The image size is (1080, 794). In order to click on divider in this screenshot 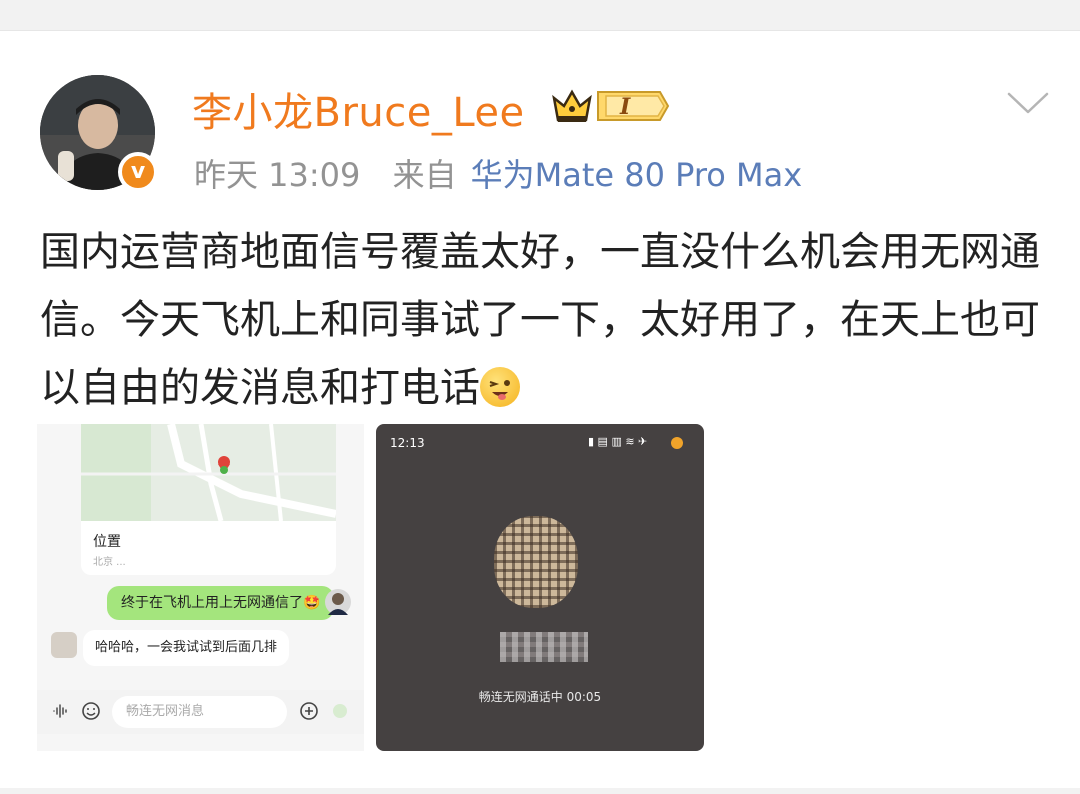, I will do `click(540, 791)`.